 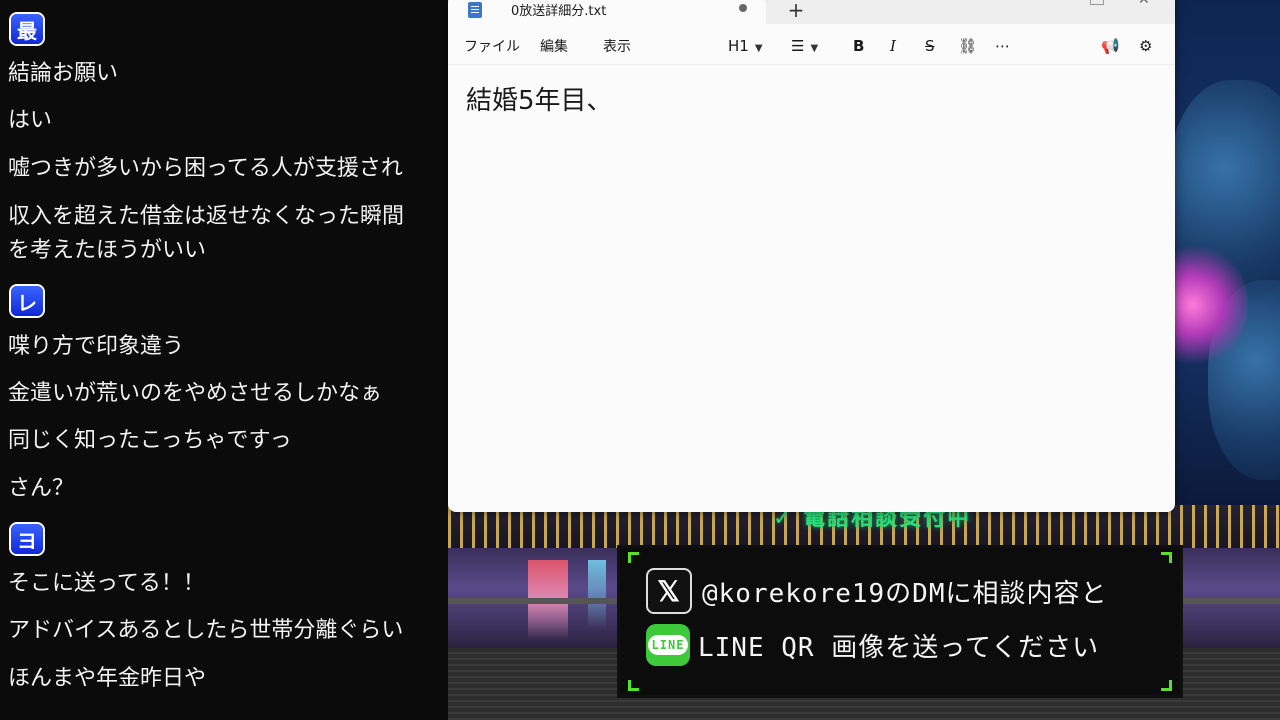 What do you see at coordinates (539, 98) in the screenshot?
I see `editor-text: 結婚5年目、` at bounding box center [539, 98].